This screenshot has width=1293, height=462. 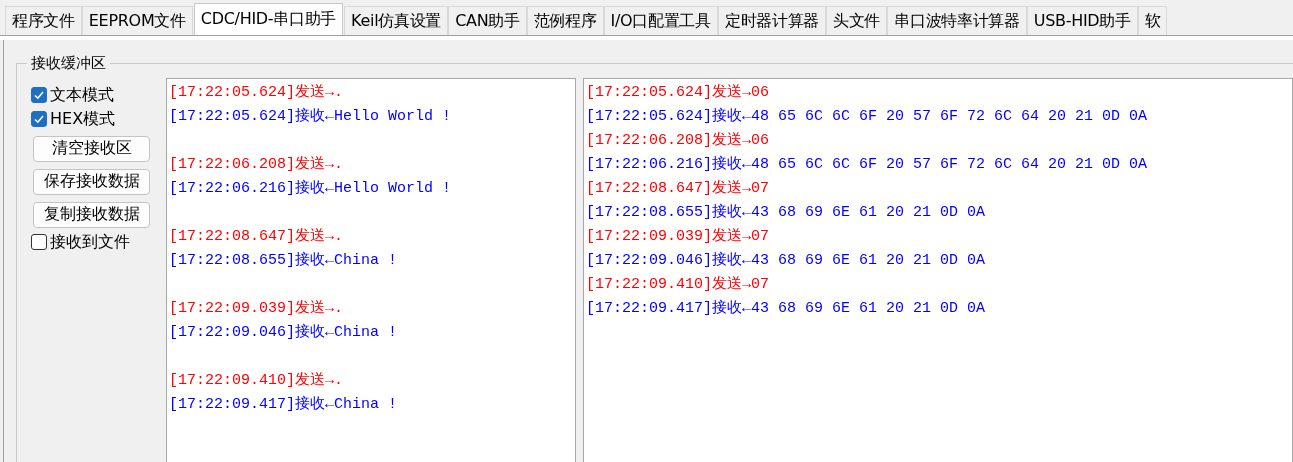 What do you see at coordinates (256, 237) in the screenshot?
I see `sent-line: [17:22:08.647]发送→.` at bounding box center [256, 237].